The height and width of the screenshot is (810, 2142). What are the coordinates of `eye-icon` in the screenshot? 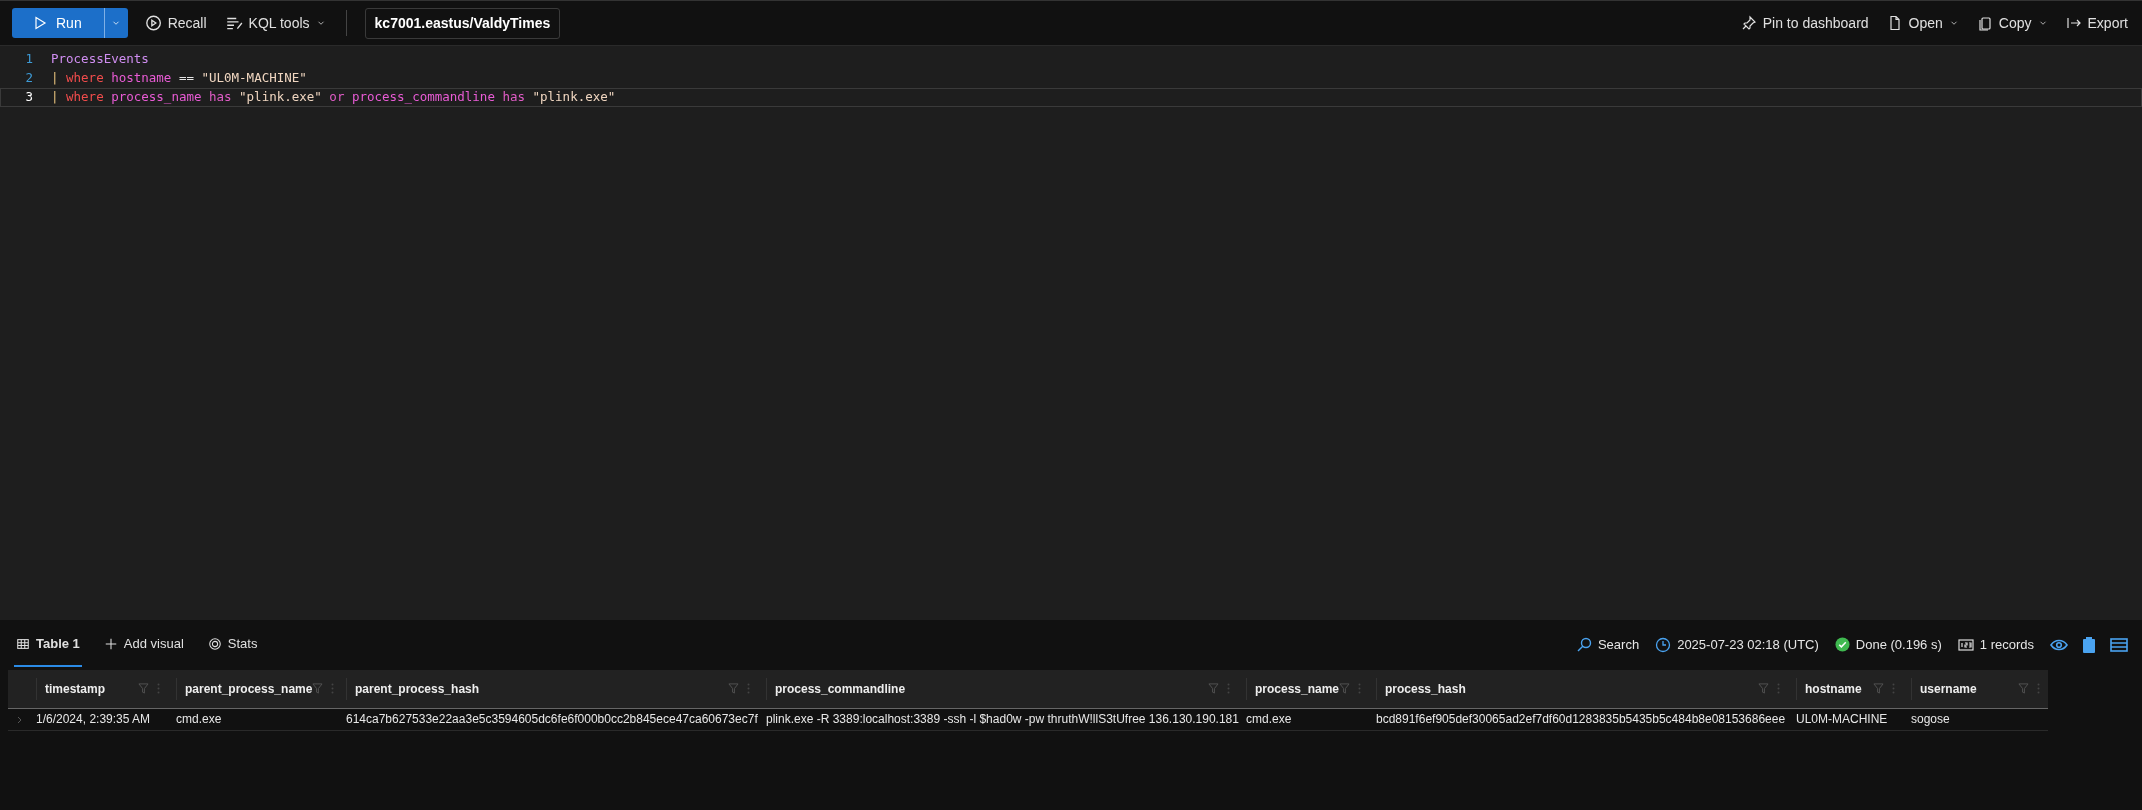 It's located at (2059, 644).